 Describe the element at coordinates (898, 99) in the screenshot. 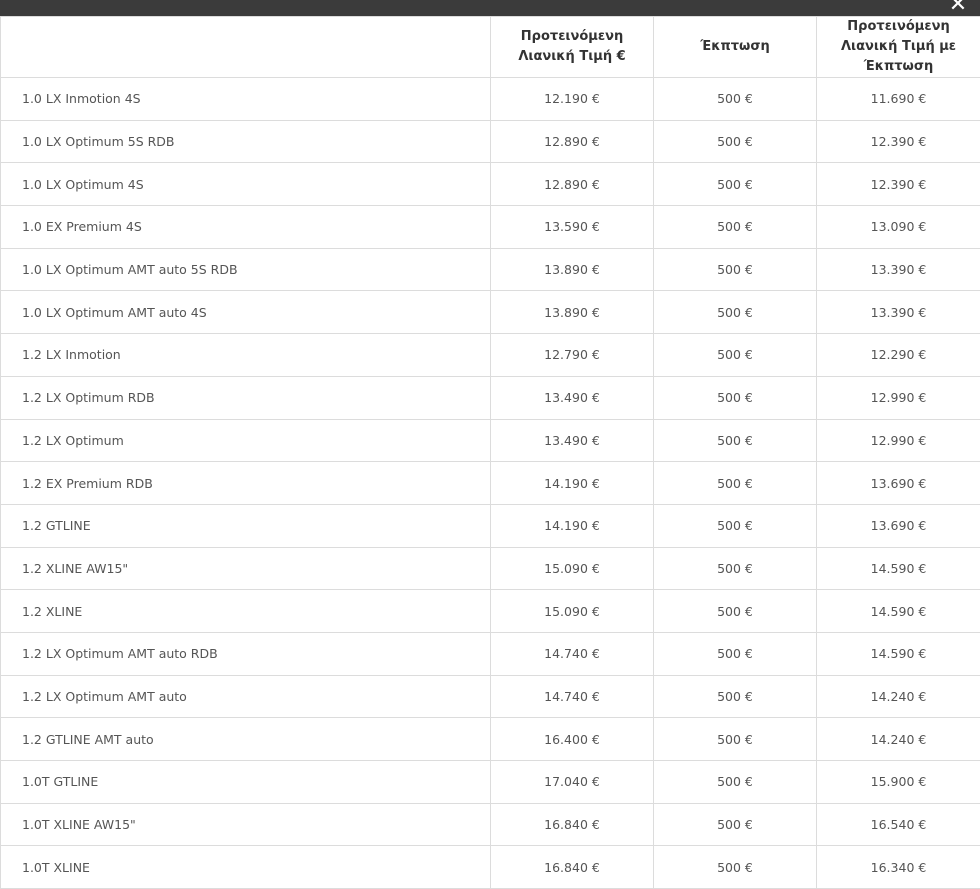

I see `discounted-price-cell: 11.690 €` at that location.